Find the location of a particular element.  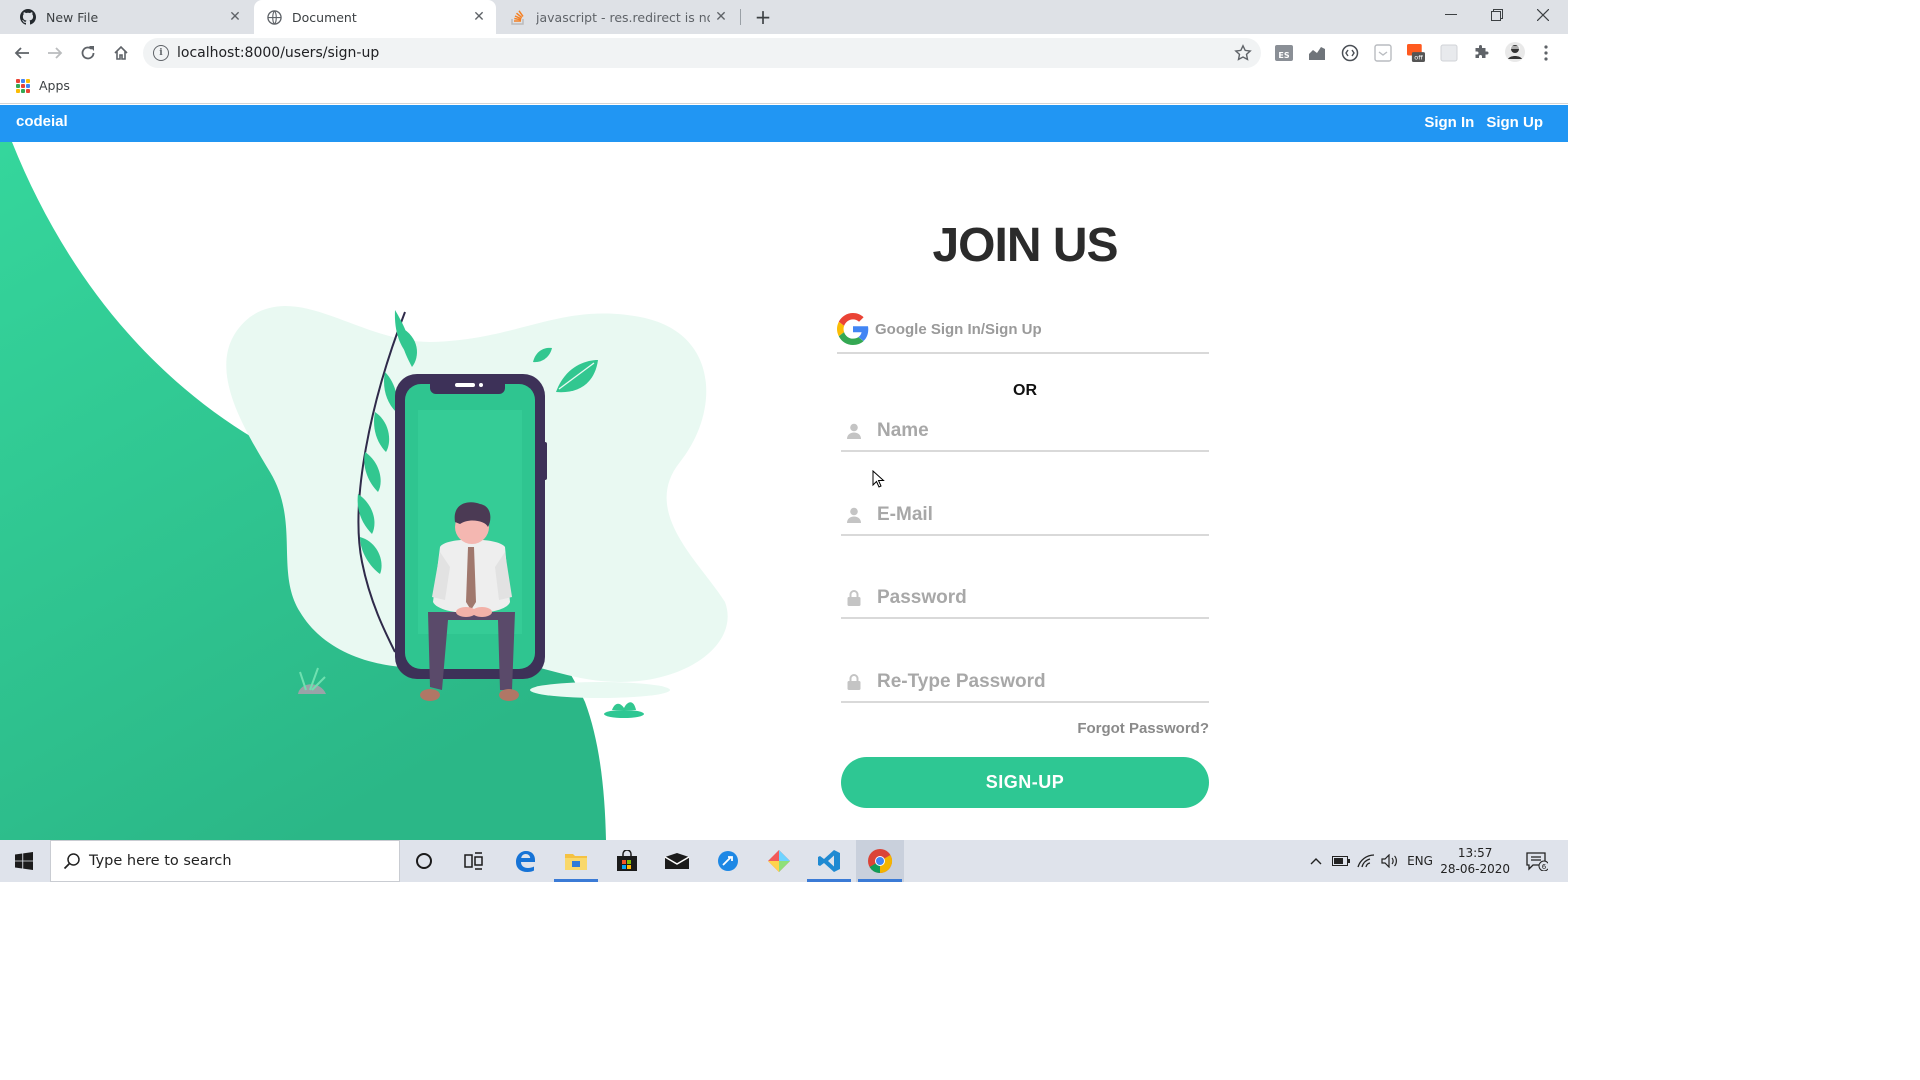

tab-document: Document ✕ is located at coordinates (375, 17).